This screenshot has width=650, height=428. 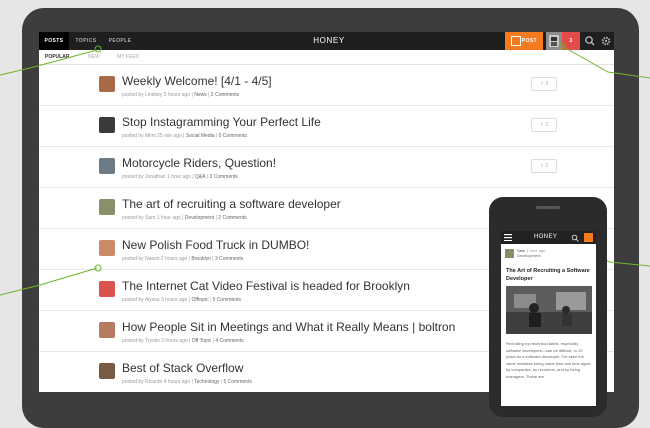 I want to click on menu-icon, so click(x=508, y=237).